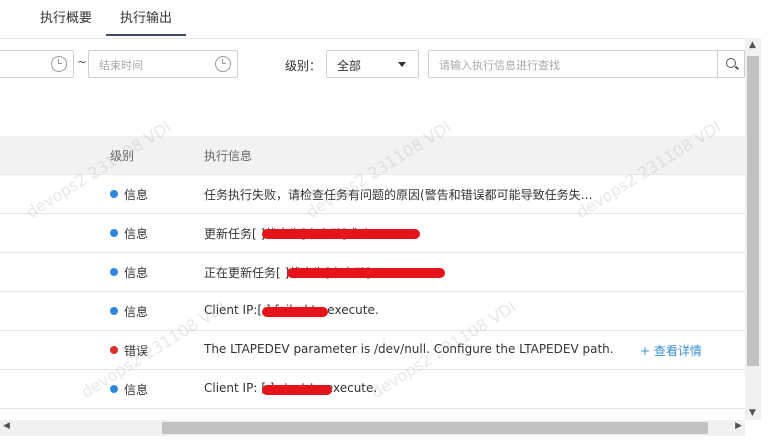 This screenshot has width=769, height=445. I want to click on search-input: 请输入执行信息进行查找, so click(573, 64).